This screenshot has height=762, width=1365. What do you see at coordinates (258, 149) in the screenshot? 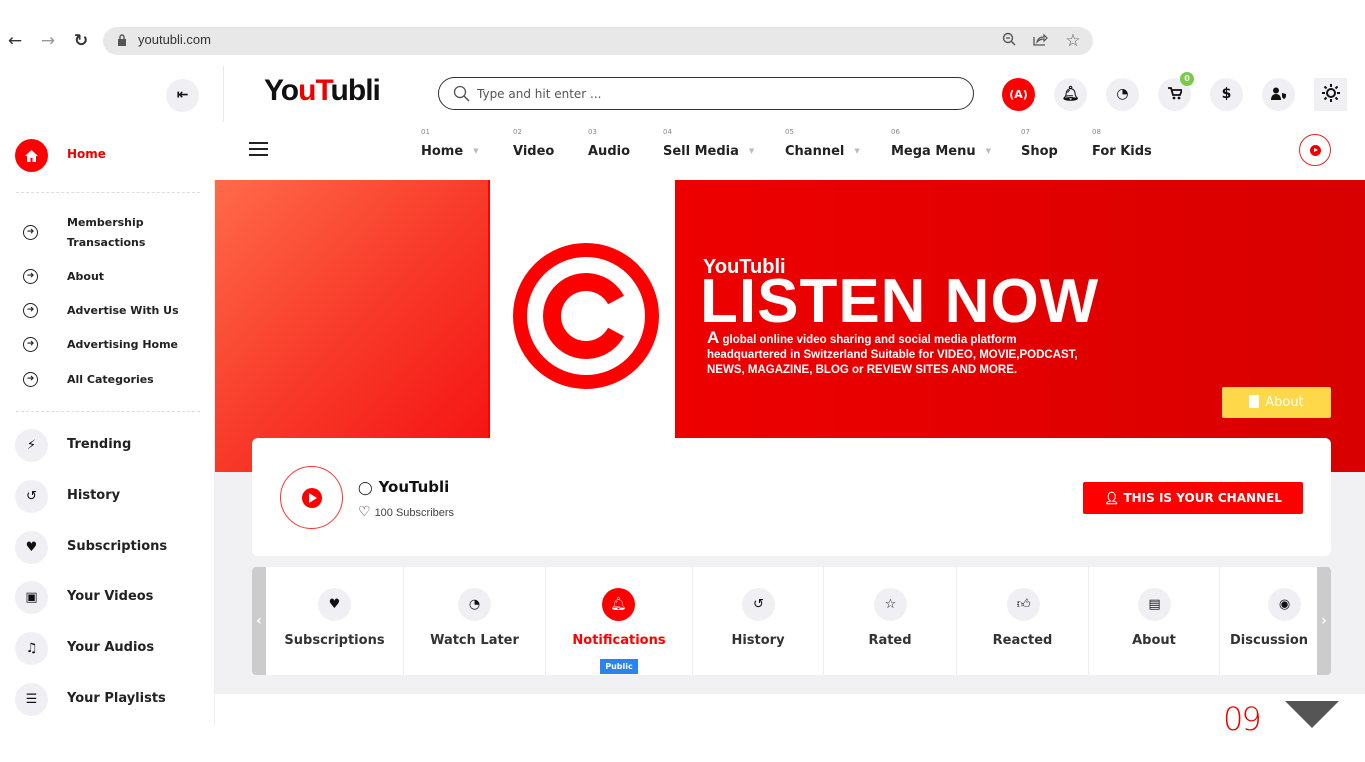
I see `hamburger-menu-icon` at bounding box center [258, 149].